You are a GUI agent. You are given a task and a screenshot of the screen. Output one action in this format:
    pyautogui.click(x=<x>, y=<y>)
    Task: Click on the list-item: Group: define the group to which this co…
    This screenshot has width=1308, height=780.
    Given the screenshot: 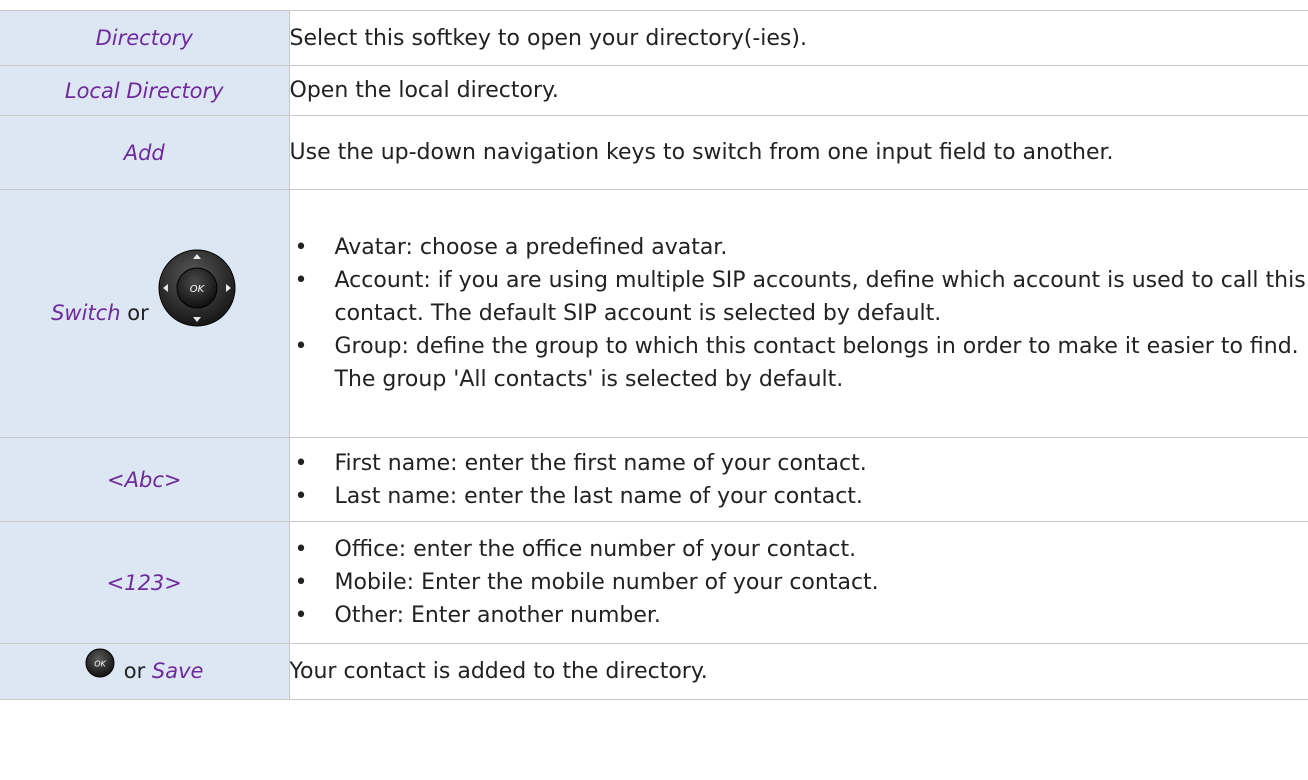 What is the action you would take?
    pyautogui.click(x=799, y=363)
    